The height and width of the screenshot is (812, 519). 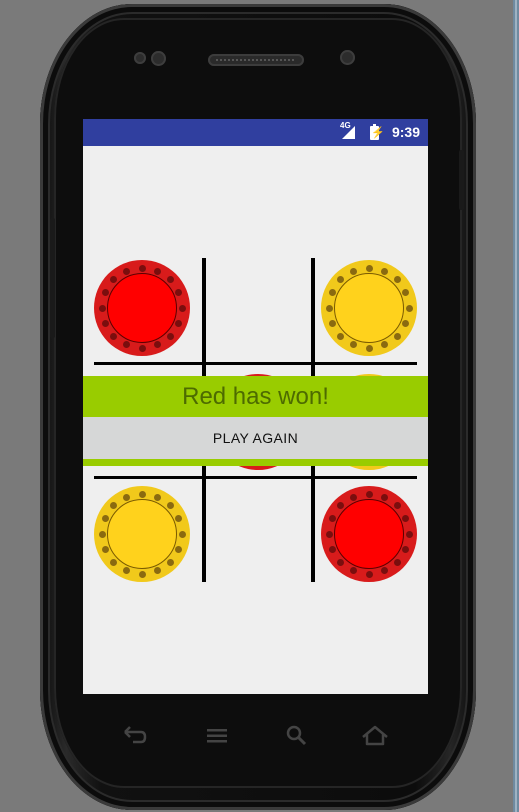 What do you see at coordinates (140, 58) in the screenshot?
I see `front-sensor` at bounding box center [140, 58].